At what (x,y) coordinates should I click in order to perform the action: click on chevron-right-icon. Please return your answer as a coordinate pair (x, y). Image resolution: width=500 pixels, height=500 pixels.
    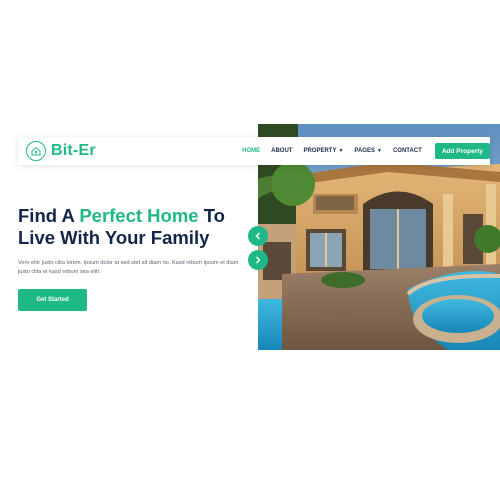
    Looking at the image, I should click on (258, 260).